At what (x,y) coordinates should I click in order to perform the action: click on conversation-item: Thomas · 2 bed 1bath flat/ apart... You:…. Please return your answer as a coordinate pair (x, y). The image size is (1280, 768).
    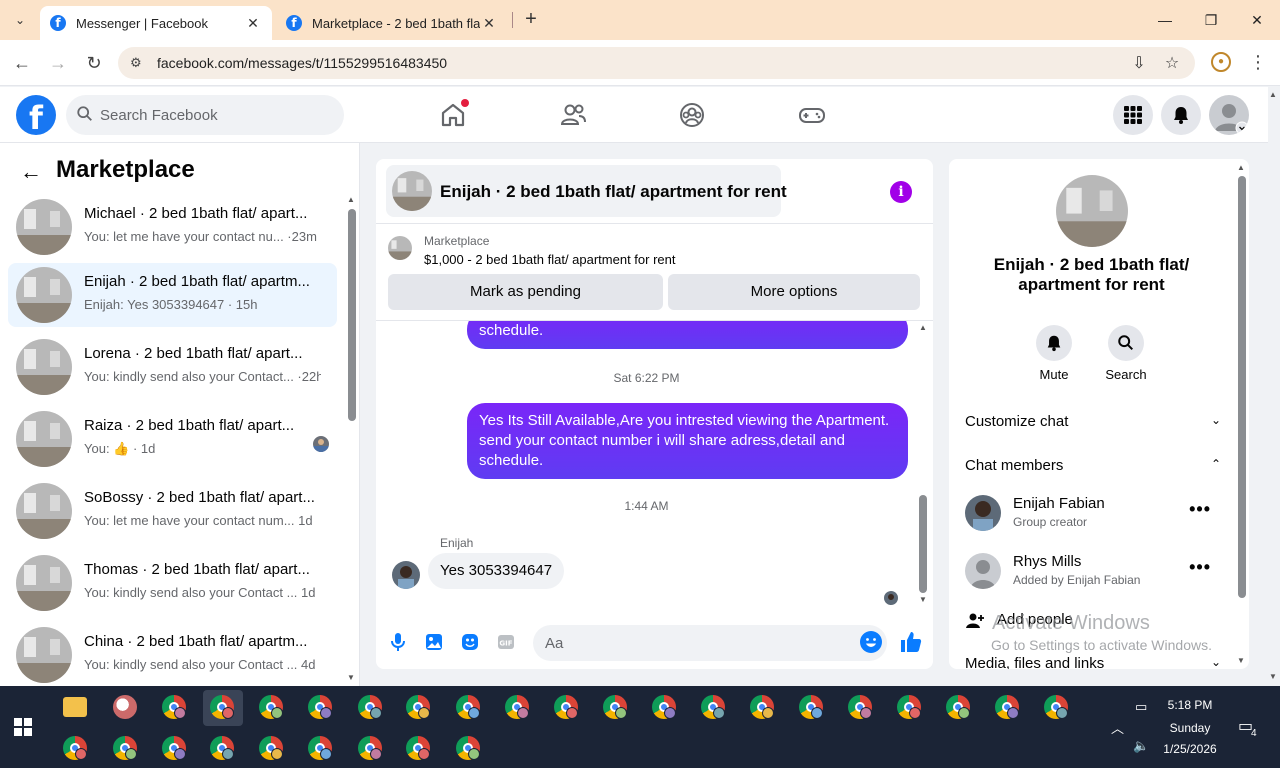
    Looking at the image, I should click on (172, 583).